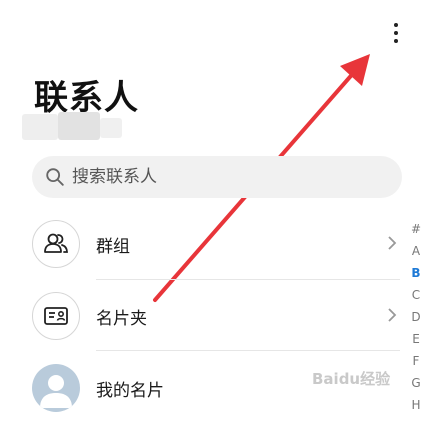  I want to click on list-item-label: 我的名片, so click(130, 391).